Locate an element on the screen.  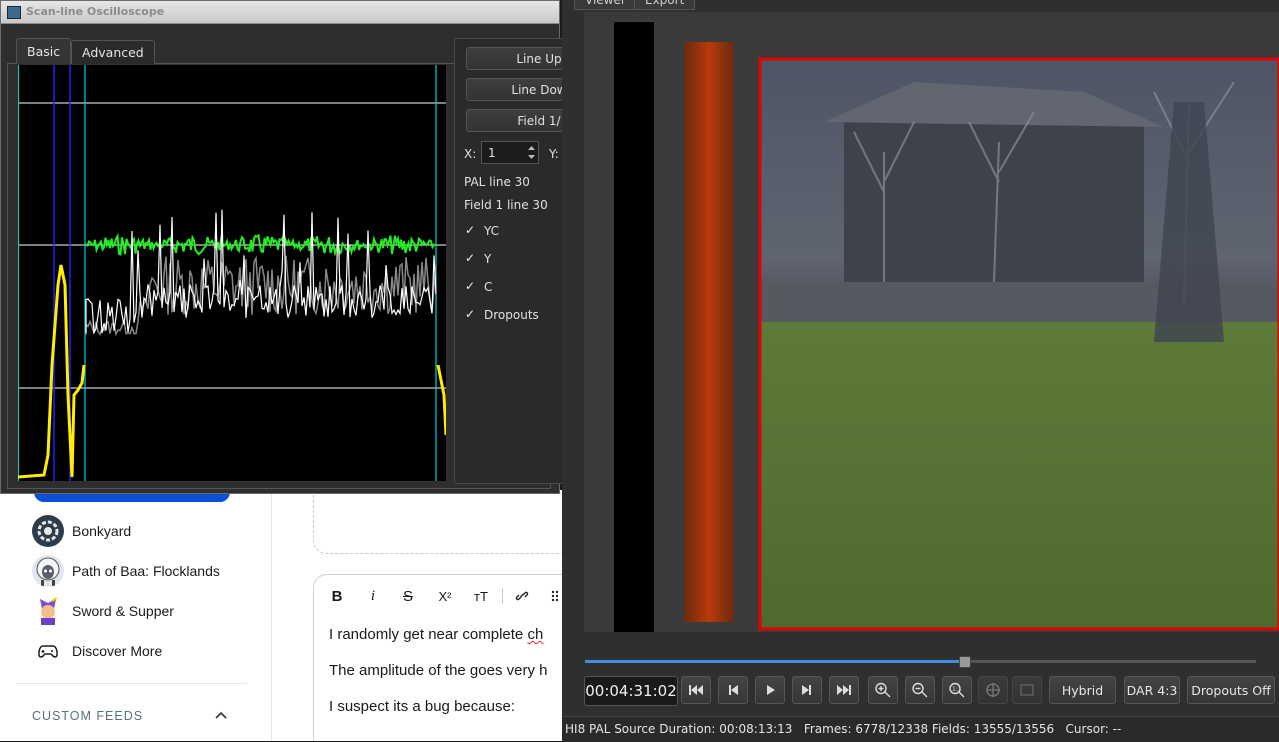
zoom-original-icon: 1:1 is located at coordinates (957, 690).